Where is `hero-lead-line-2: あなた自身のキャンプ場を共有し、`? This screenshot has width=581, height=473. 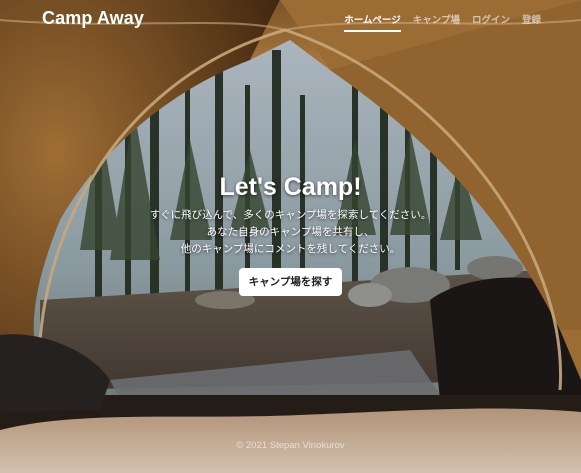 hero-lead-line-2: あなた自身のキャンプ場を共有し、 is located at coordinates (290, 232).